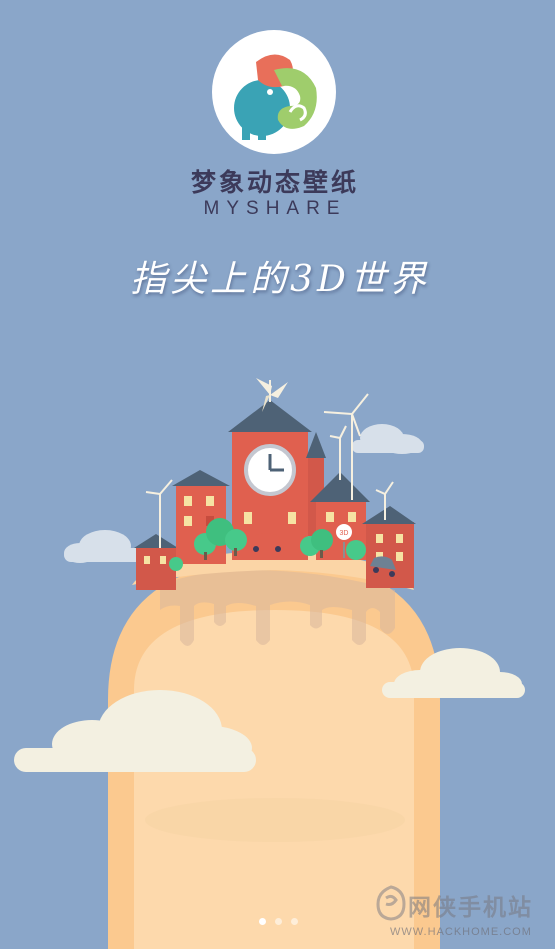  What do you see at coordinates (389, 547) in the screenshot?
I see `building-far-right` at bounding box center [389, 547].